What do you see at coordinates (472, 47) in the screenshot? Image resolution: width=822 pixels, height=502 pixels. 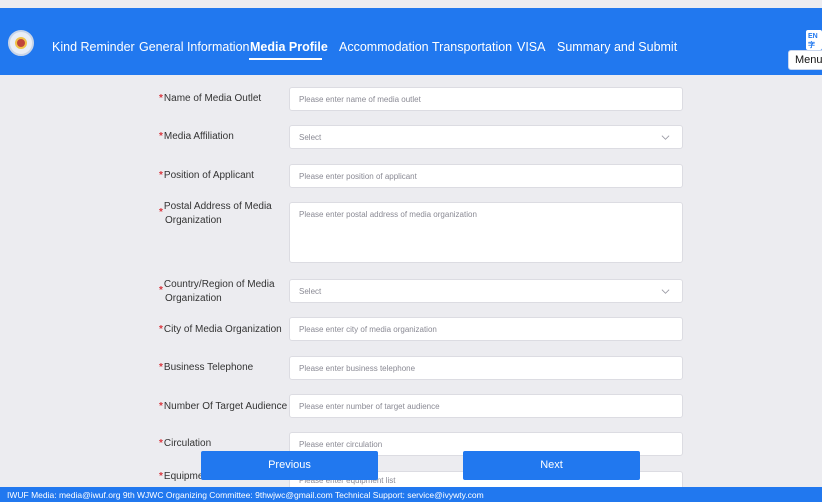 I see `nav-item-transportation: Transportation` at bounding box center [472, 47].